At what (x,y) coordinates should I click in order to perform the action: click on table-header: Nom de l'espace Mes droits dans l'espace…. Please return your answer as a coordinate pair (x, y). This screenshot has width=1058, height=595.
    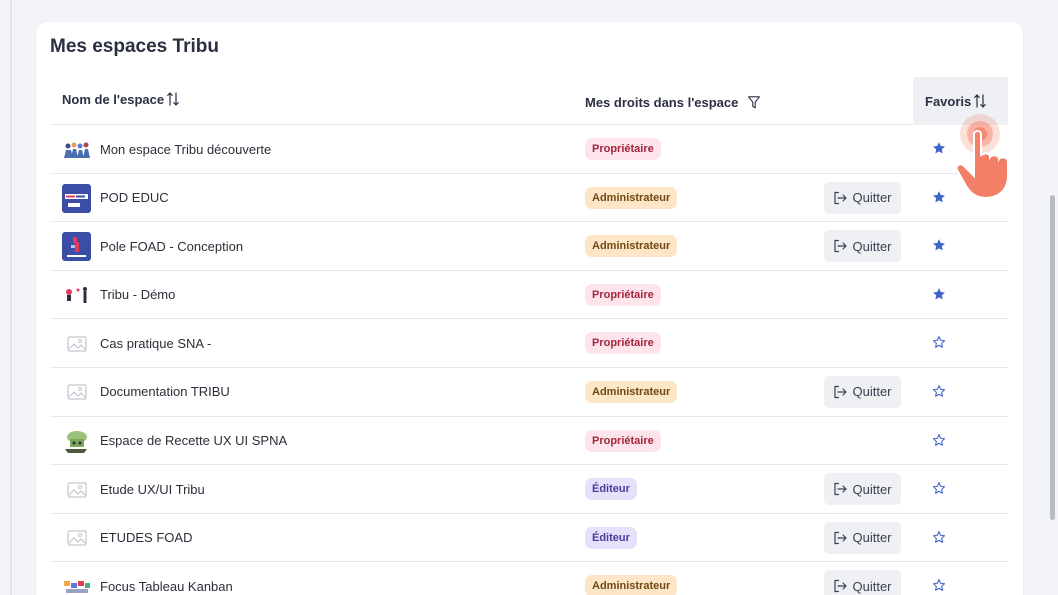
    Looking at the image, I should click on (529, 101).